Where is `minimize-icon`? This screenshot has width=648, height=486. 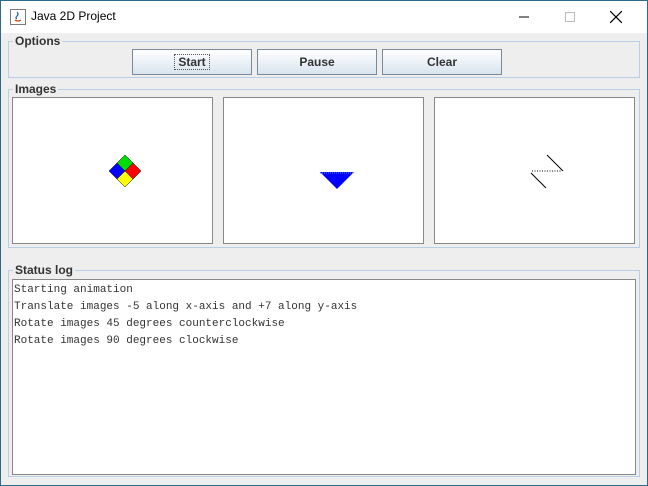 minimize-icon is located at coordinates (524, 17).